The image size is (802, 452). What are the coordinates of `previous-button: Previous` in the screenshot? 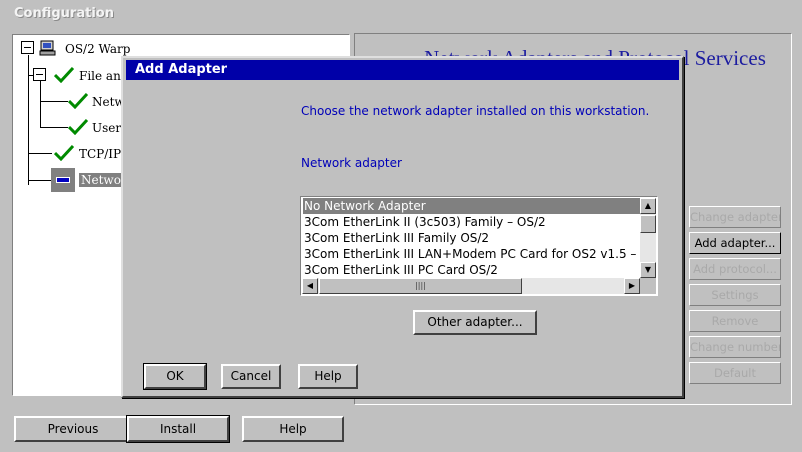 It's located at (73, 429).